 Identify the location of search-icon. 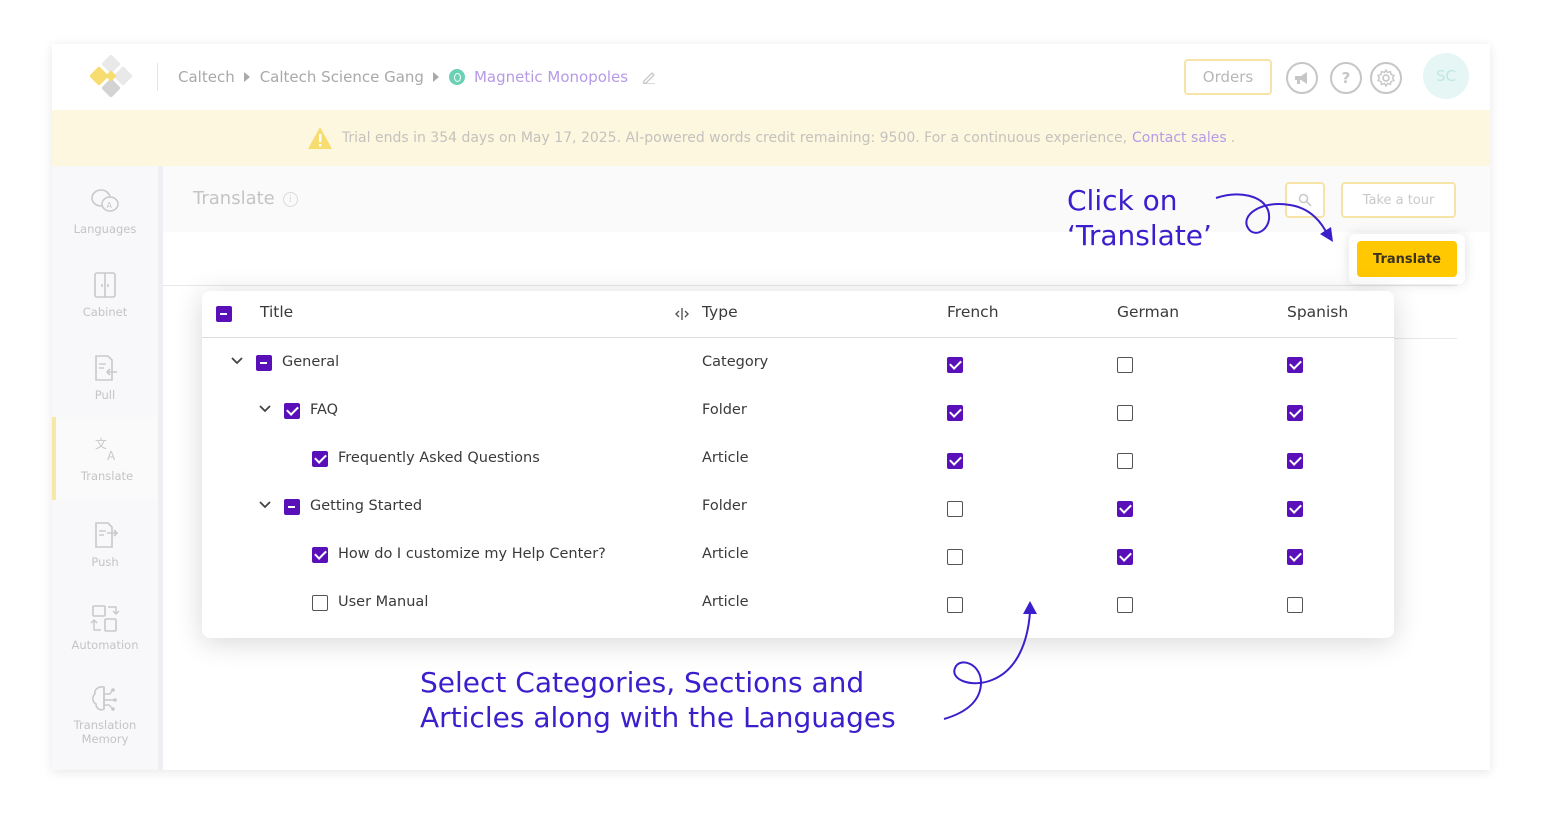
(1305, 200).